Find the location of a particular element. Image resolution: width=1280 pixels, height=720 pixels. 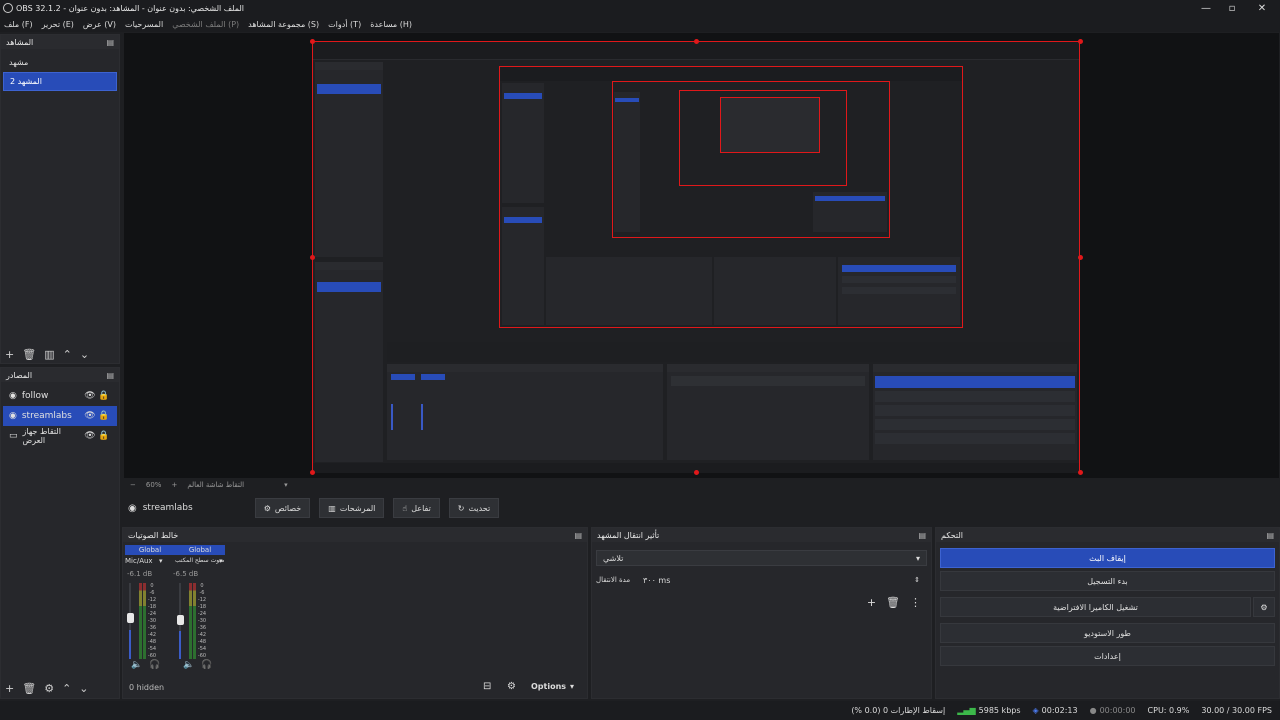

filter-icon: ▥ is located at coordinates (49, 354).